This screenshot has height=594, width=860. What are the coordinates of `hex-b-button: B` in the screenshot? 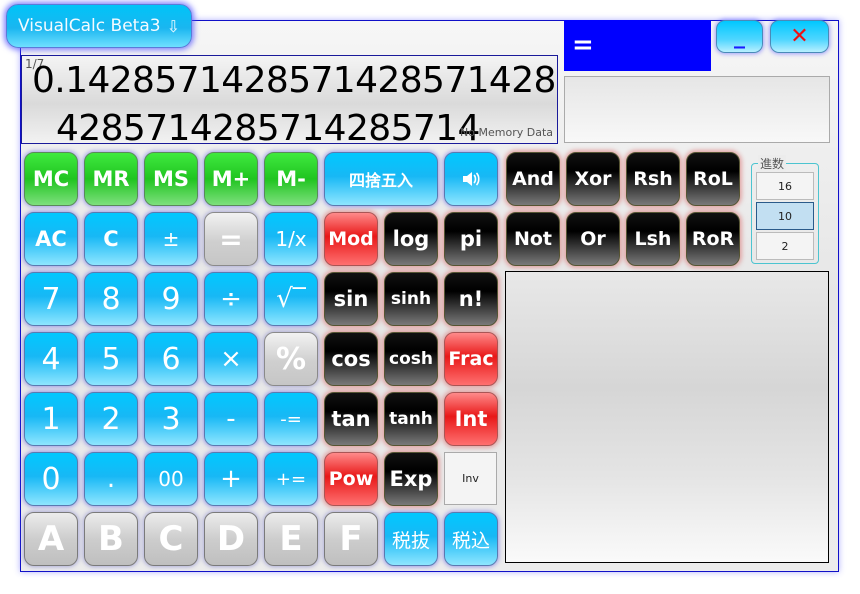 It's located at (111, 539).